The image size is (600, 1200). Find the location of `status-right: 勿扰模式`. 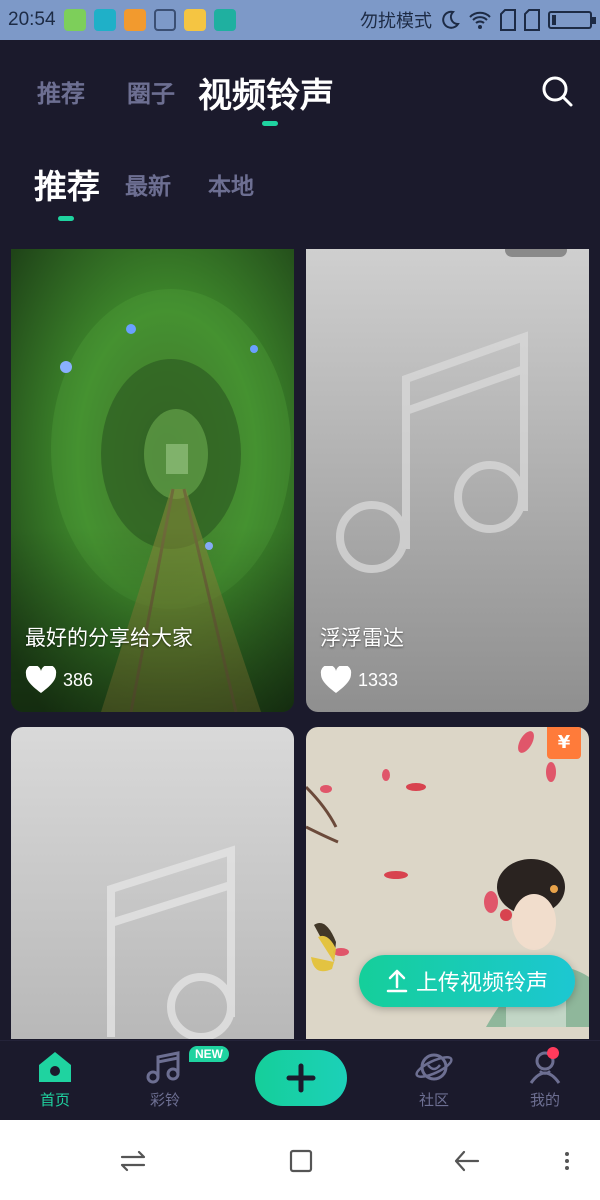

status-right: 勿扰模式 is located at coordinates (478, 20).